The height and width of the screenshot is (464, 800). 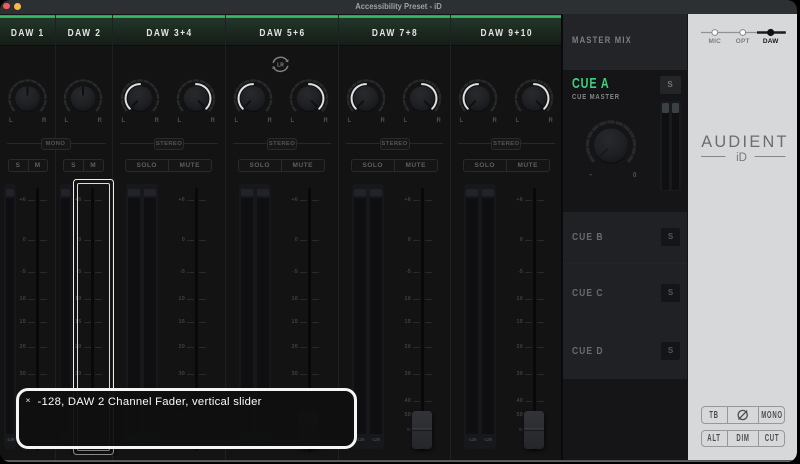 I want to click on svg-text: AUDIENT, so click(x=745, y=142).